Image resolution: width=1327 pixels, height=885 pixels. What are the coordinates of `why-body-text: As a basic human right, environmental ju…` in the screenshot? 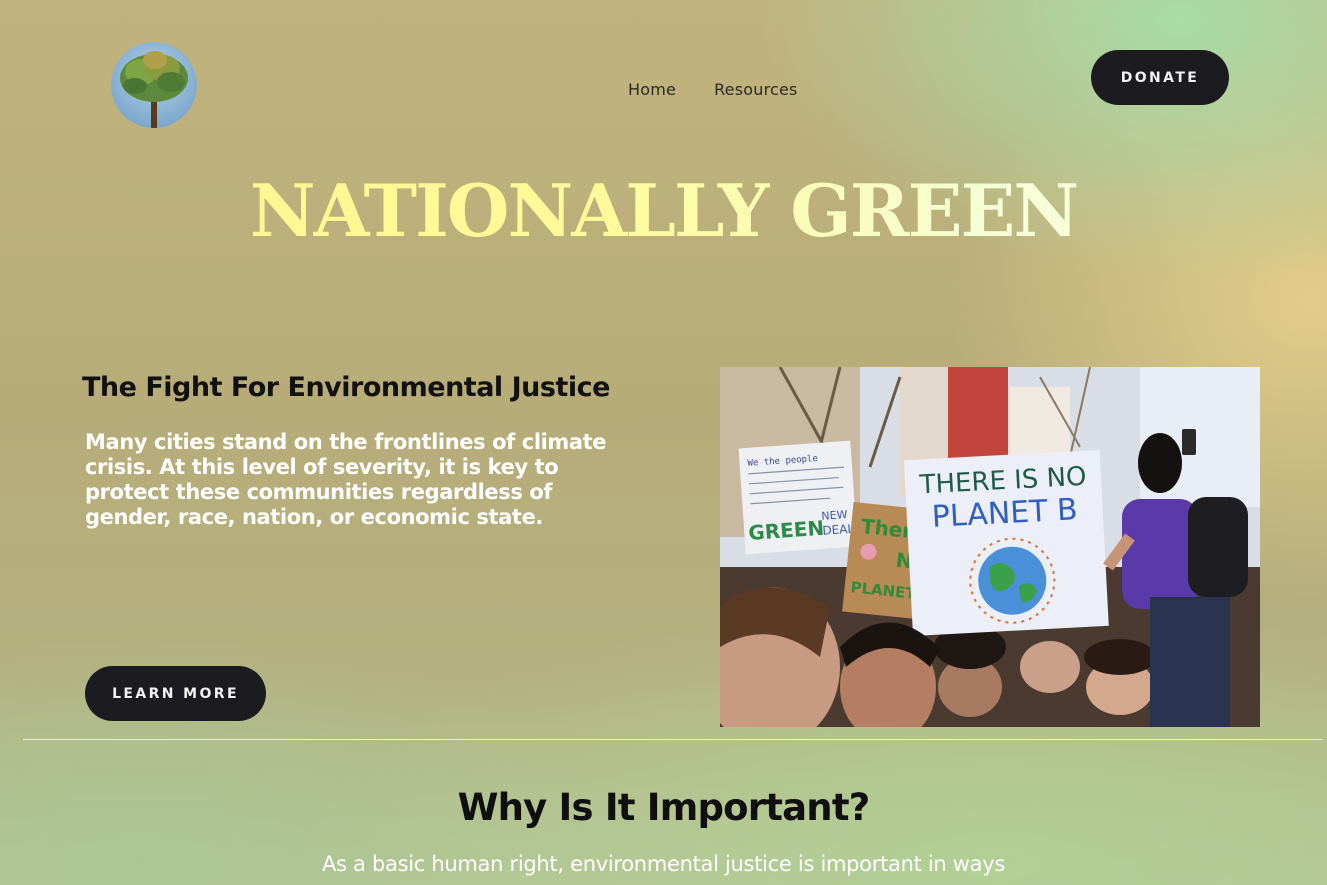 It's located at (663, 864).